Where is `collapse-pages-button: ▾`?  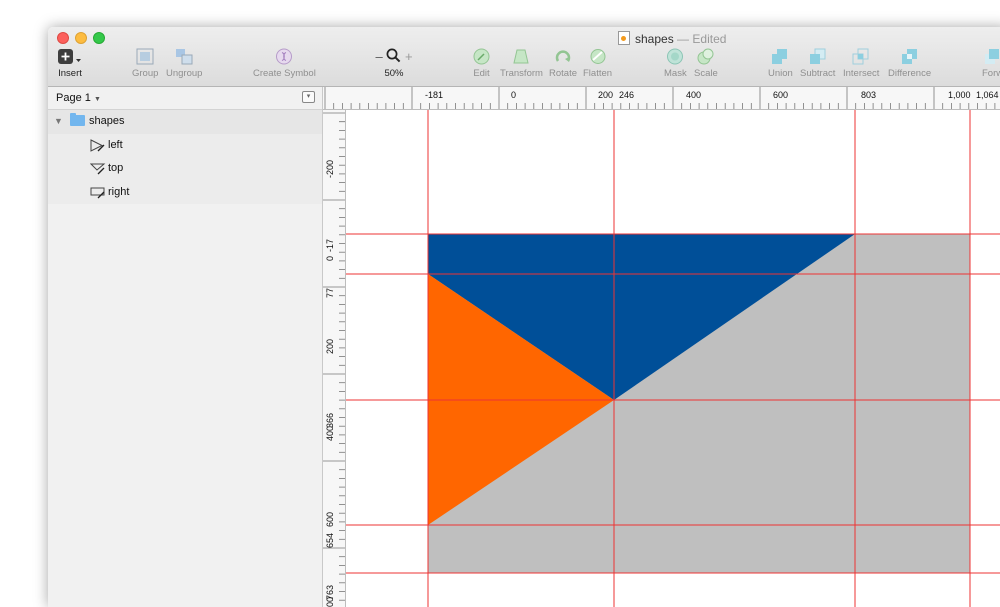
collapse-pages-button: ▾ is located at coordinates (308, 97).